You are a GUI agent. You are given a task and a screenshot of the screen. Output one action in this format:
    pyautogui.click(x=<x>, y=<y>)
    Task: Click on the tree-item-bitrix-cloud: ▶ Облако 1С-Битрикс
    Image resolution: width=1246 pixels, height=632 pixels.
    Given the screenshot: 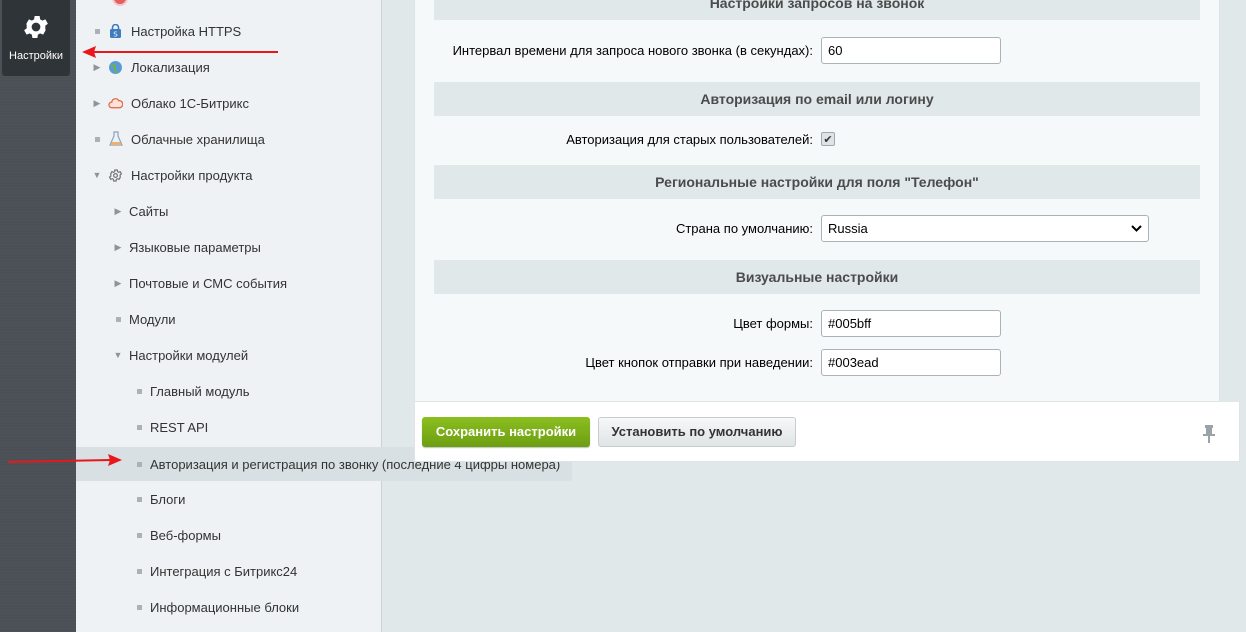 What is the action you would take?
    pyautogui.click(x=170, y=103)
    